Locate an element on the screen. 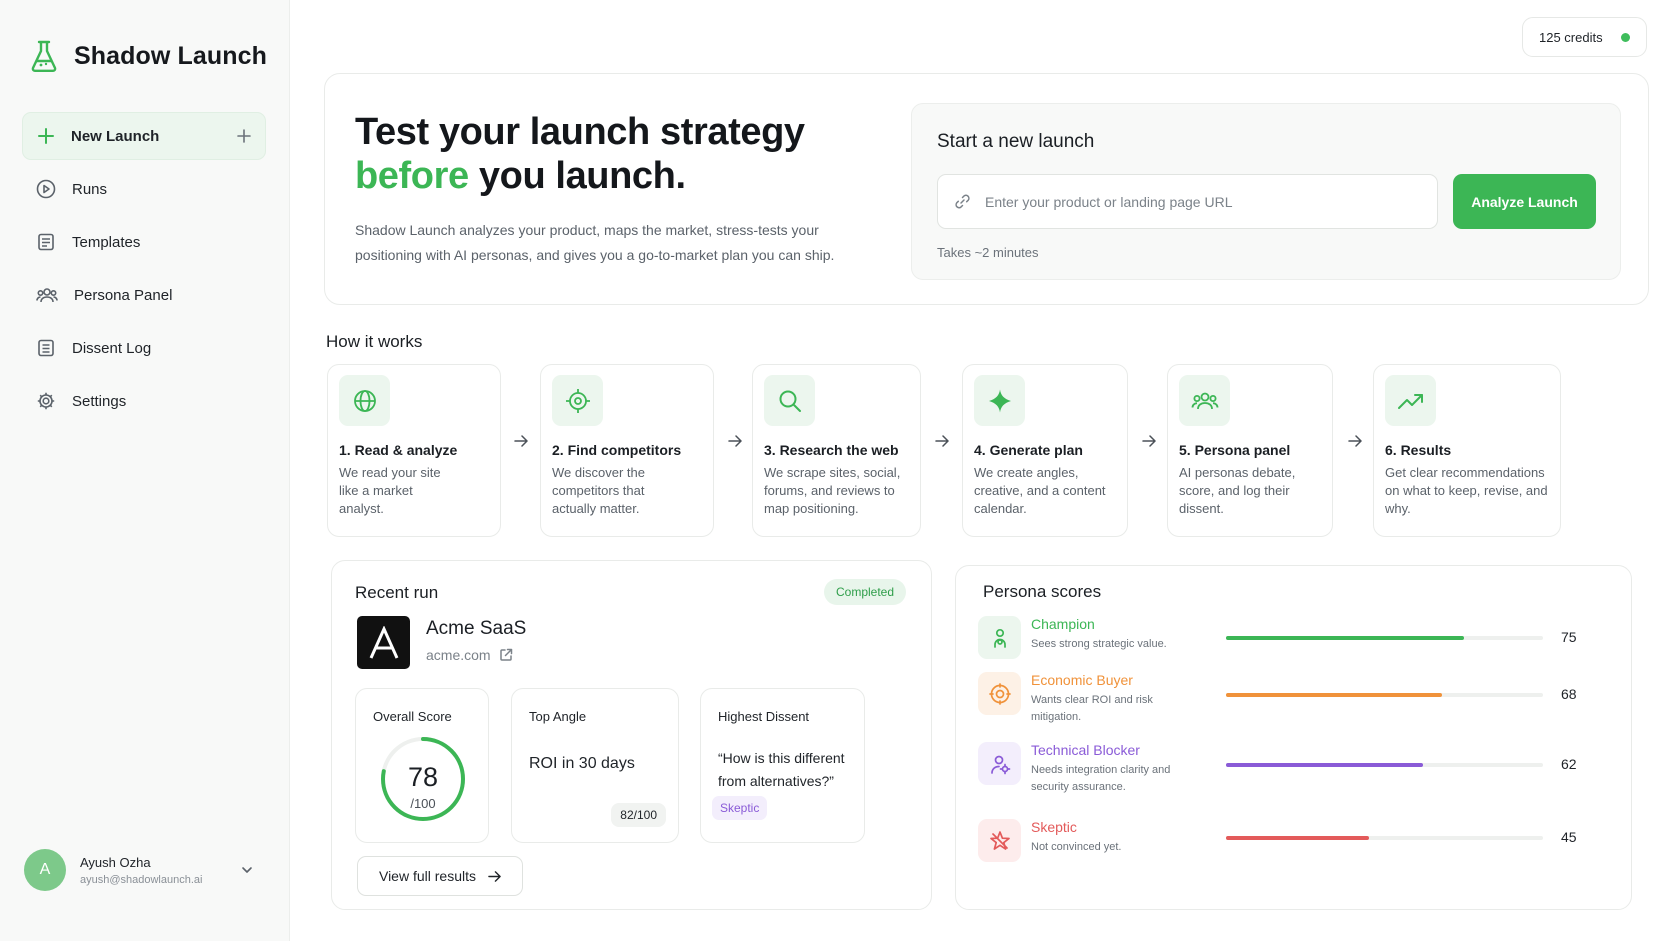  hero-title-rest: you launch. is located at coordinates (577, 176).